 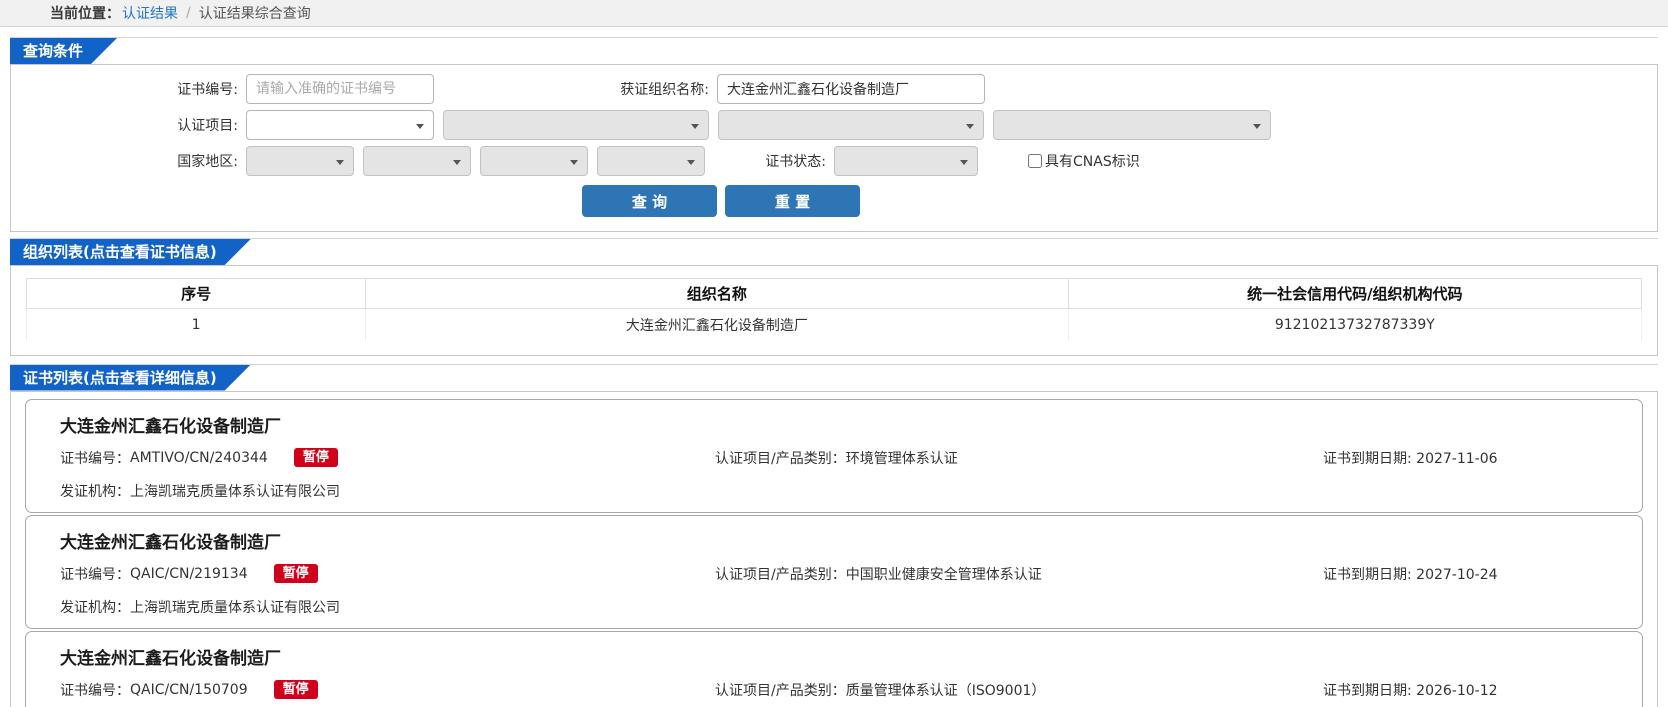 What do you see at coordinates (1457, 458) in the screenshot?
I see `cert-expire-value: 2027-11-06` at bounding box center [1457, 458].